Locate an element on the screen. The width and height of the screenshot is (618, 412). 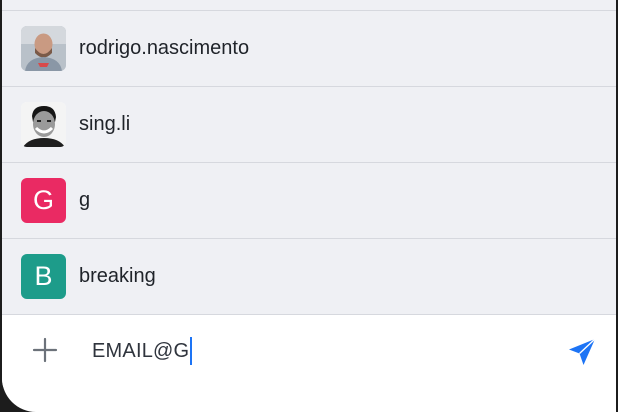
photo-smiling-man-icon is located at coordinates (43, 124).